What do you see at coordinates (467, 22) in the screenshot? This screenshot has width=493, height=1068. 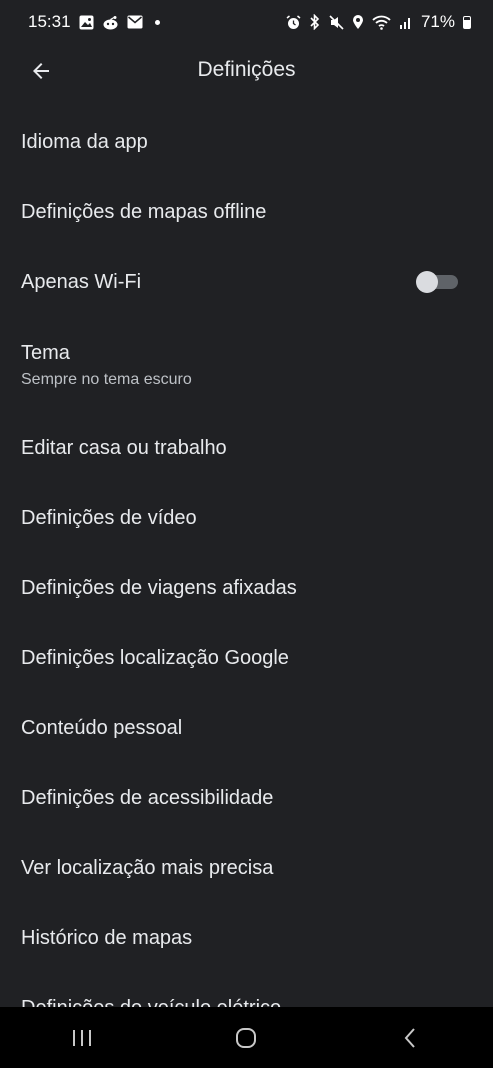 I see `battery-icon` at bounding box center [467, 22].